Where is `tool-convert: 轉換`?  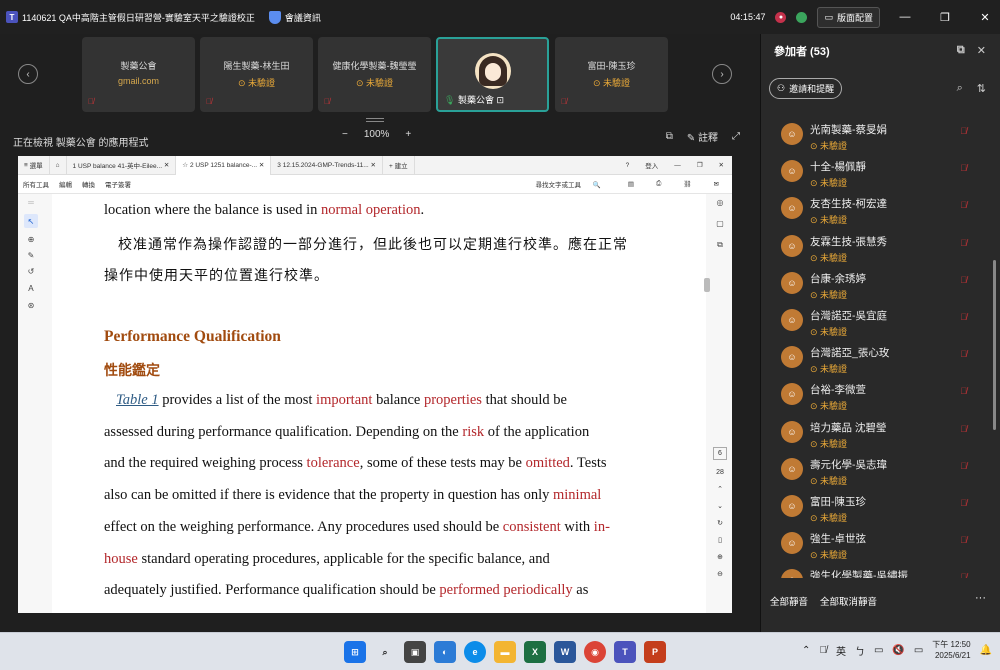
tool-convert: 轉換 is located at coordinates (88, 184).